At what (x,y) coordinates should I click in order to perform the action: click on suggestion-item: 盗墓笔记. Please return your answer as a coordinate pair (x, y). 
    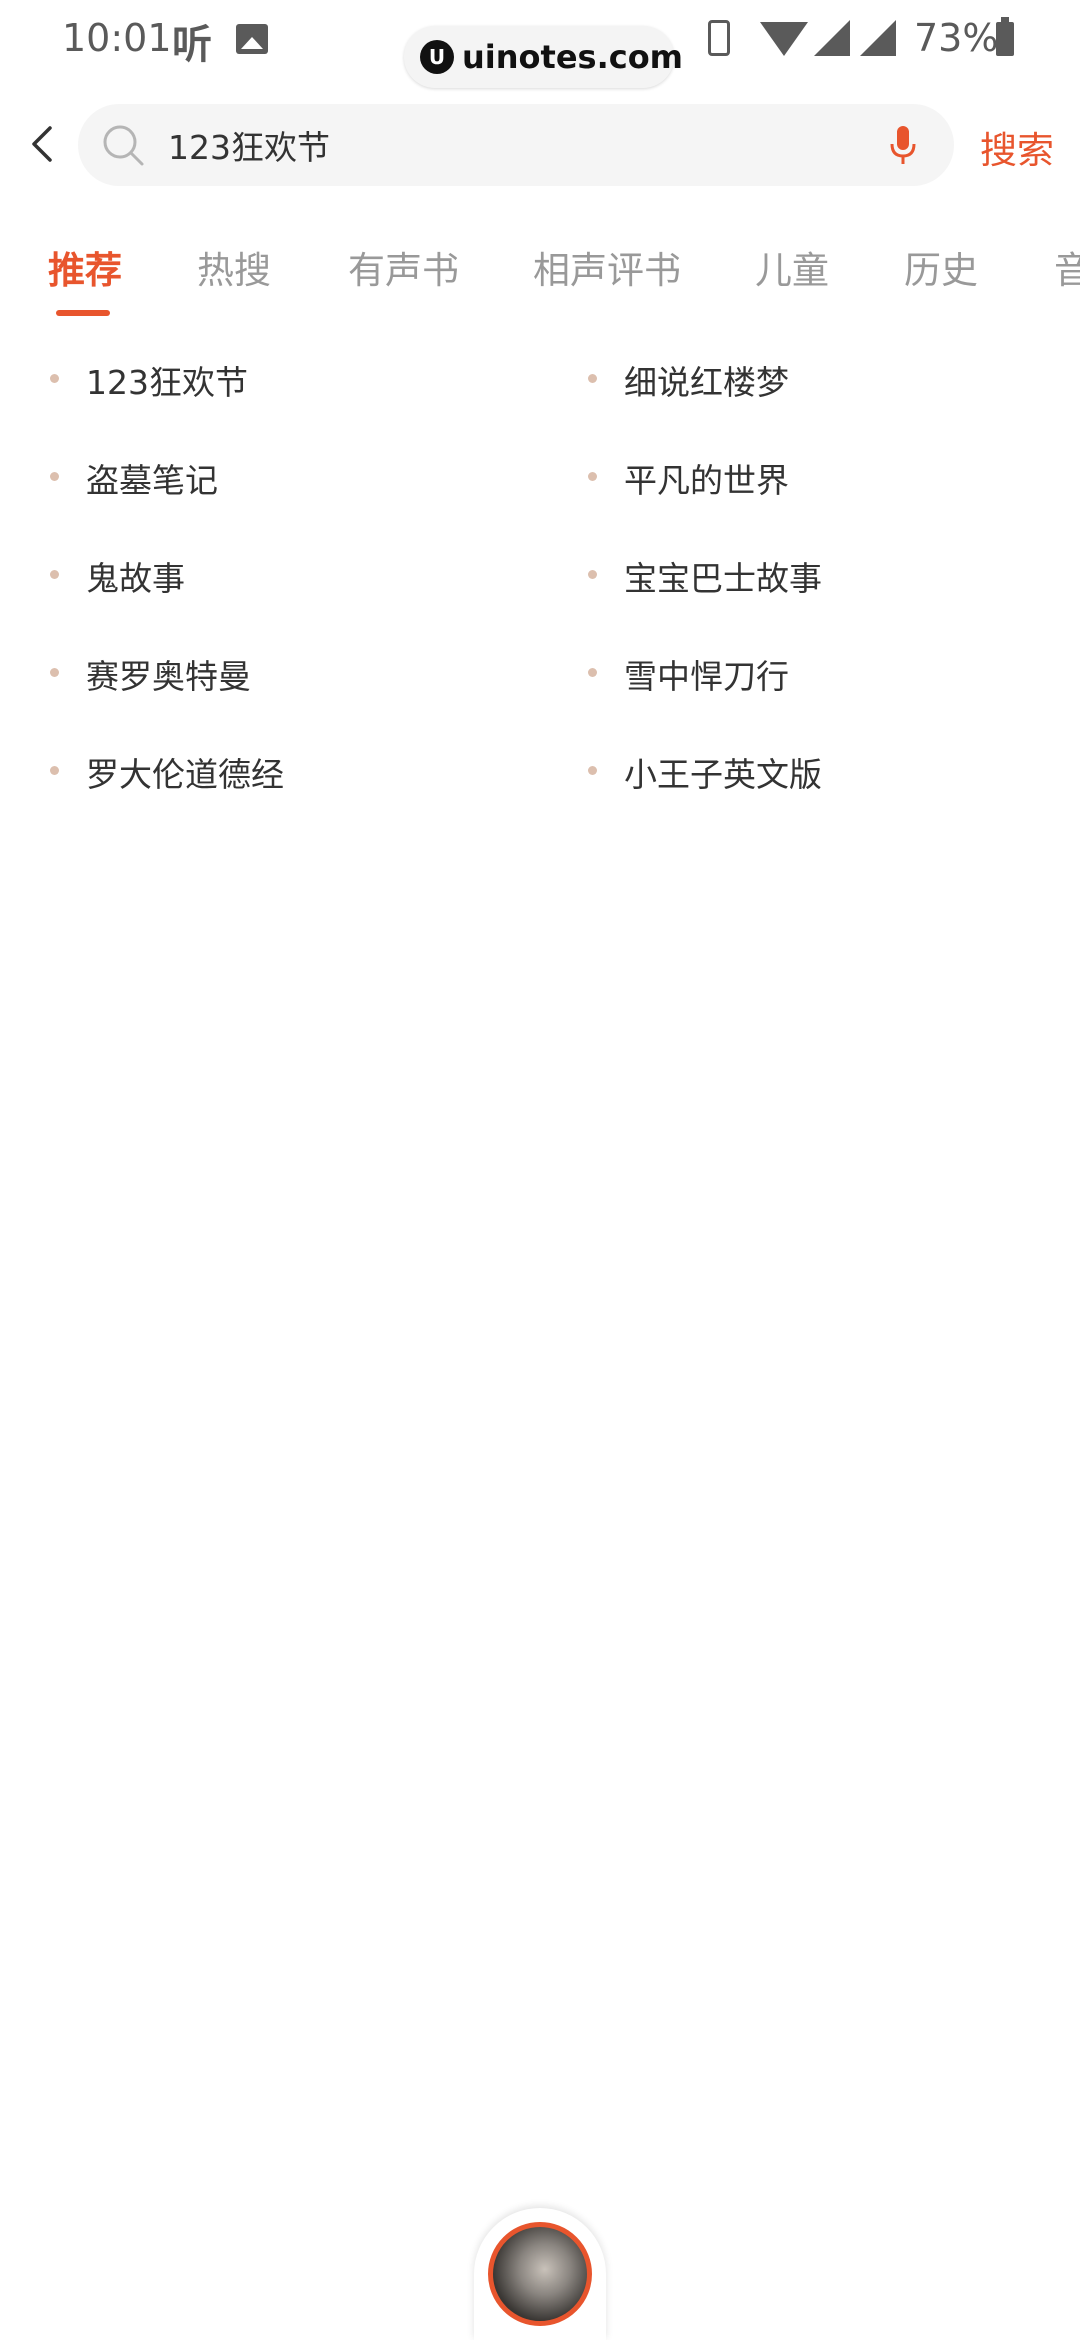
    Looking at the image, I should click on (152, 478).